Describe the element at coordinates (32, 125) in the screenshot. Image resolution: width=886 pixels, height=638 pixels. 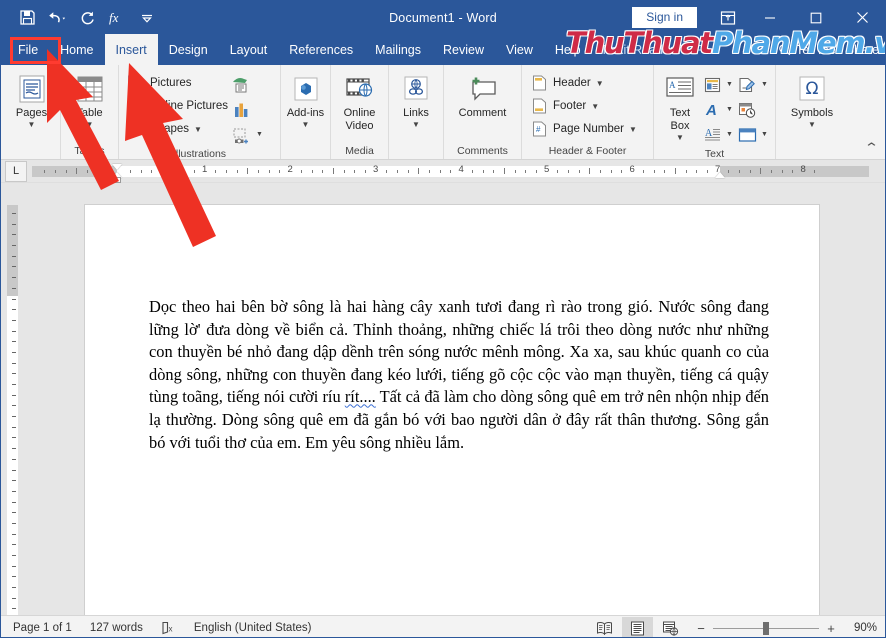
I see `pages-caret-icon: ▼` at that location.